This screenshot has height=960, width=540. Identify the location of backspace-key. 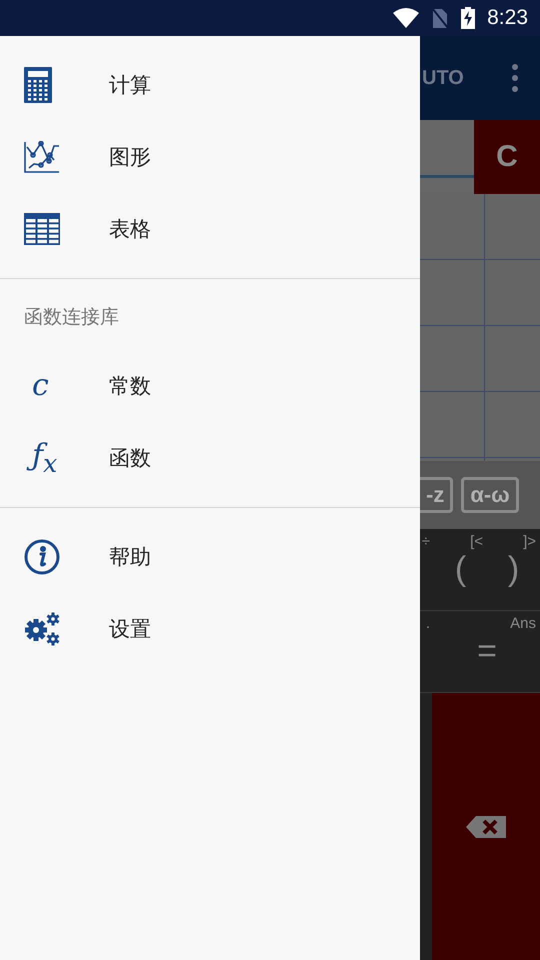
(486, 826).